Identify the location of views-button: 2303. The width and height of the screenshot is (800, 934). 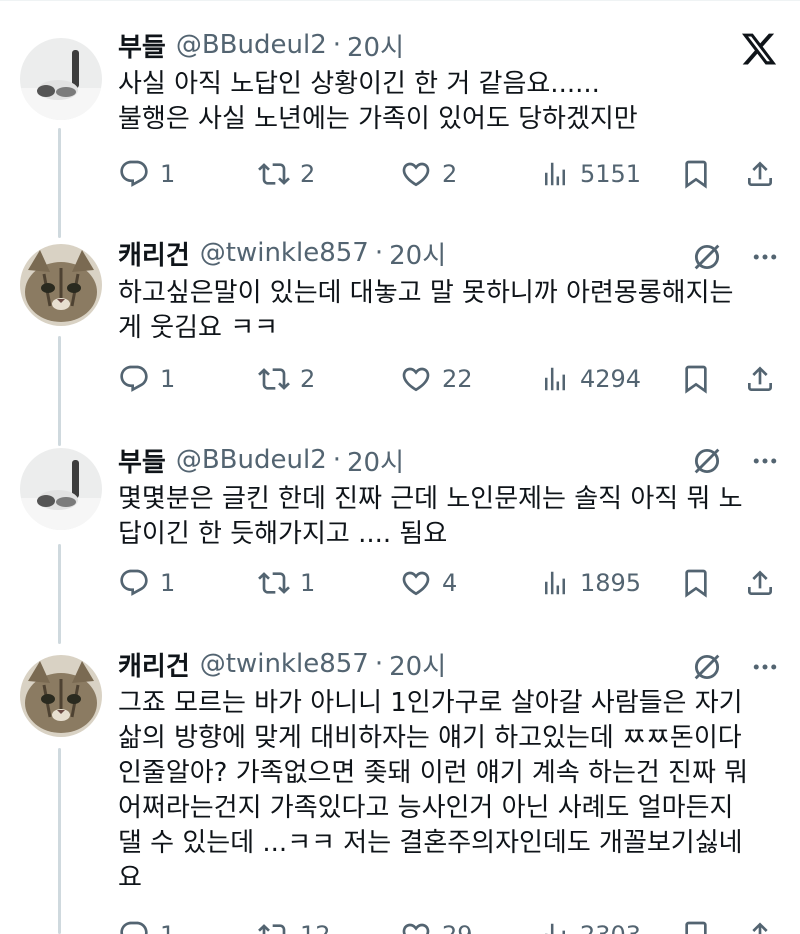
(590, 924).